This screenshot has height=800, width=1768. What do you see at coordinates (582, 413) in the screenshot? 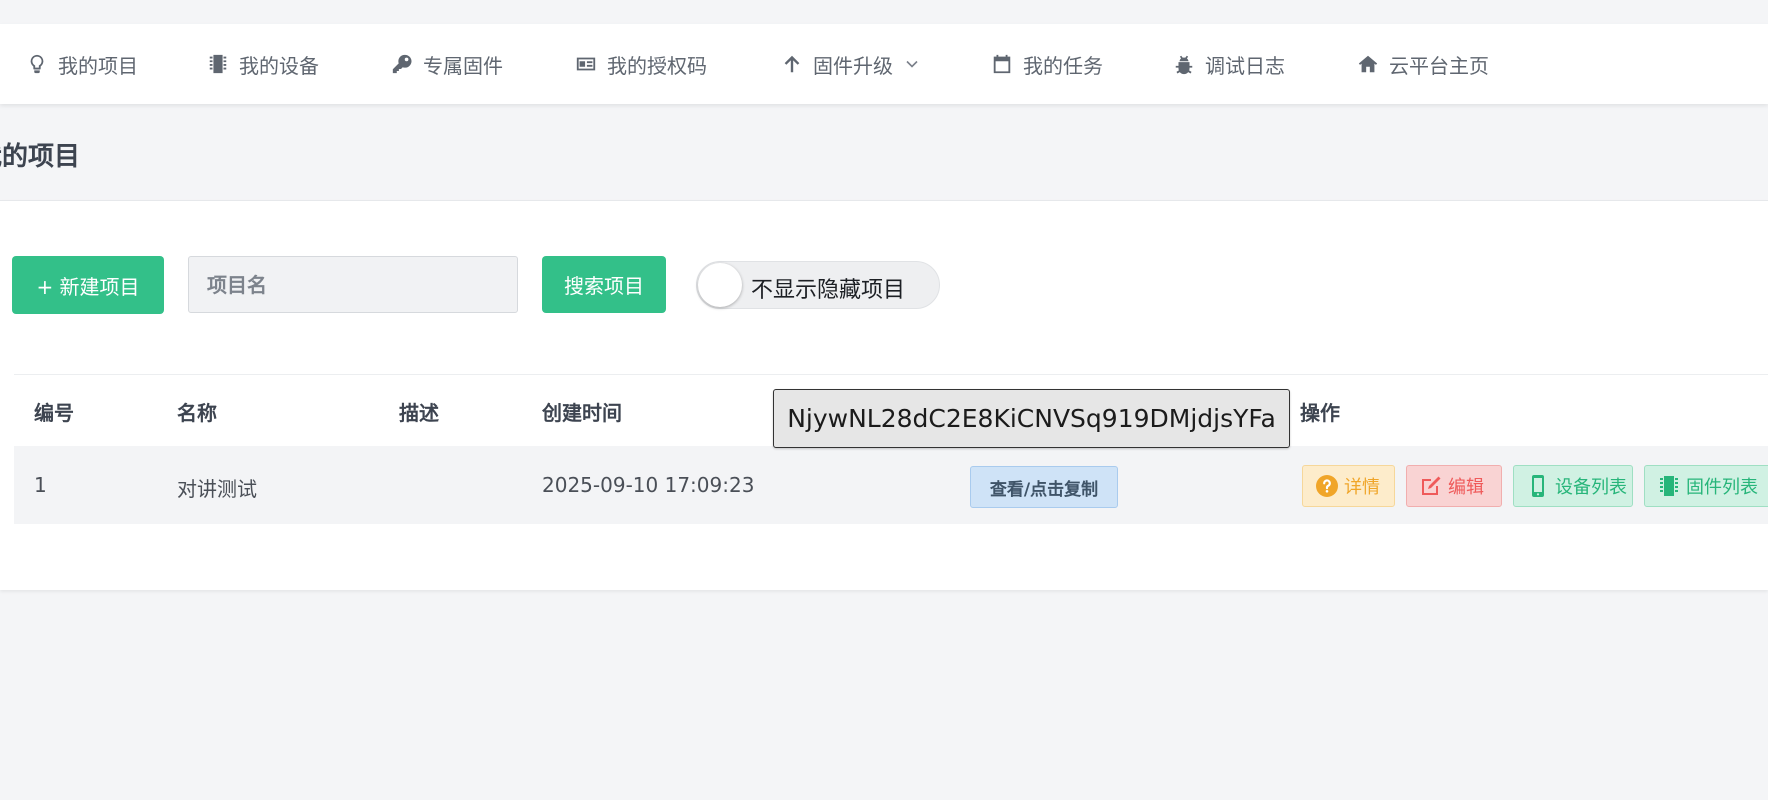
I see `column-header-created: 创建时间` at bounding box center [582, 413].